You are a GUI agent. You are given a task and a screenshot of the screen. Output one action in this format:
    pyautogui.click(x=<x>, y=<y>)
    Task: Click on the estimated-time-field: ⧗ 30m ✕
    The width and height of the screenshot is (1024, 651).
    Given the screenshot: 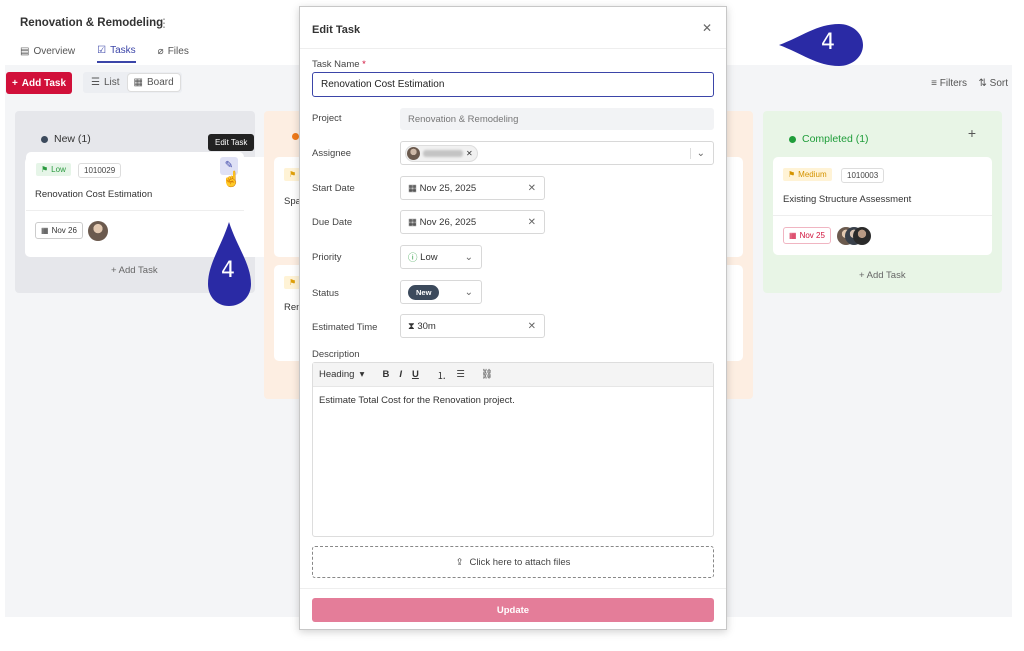 What is the action you would take?
    pyautogui.click(x=472, y=326)
    